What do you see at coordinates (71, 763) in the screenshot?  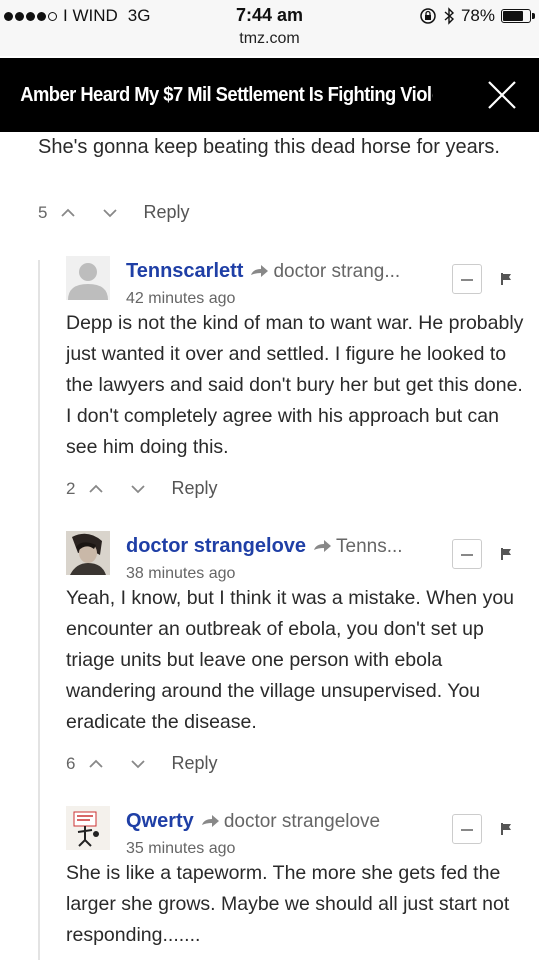 I see `vote-count: 6` at bounding box center [71, 763].